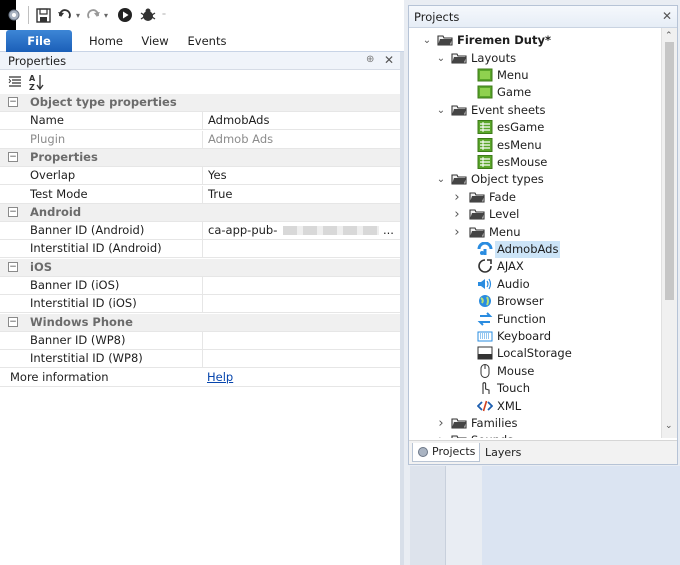  I want to click on tree-item-esmouse: esMouse, so click(534, 162).